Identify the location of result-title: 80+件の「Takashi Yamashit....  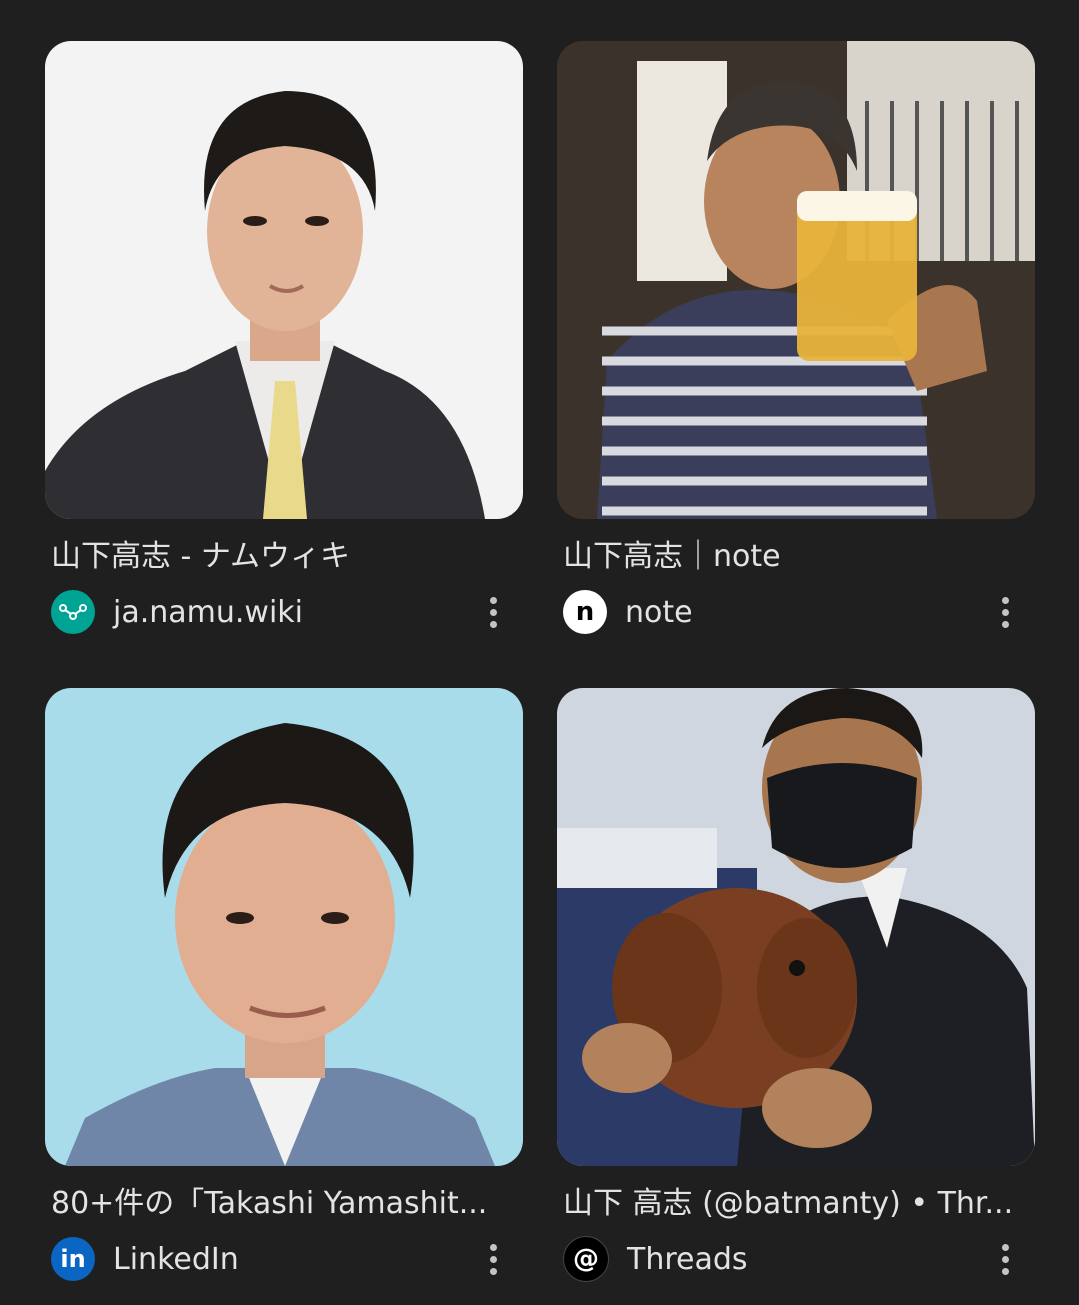
(284, 1204).